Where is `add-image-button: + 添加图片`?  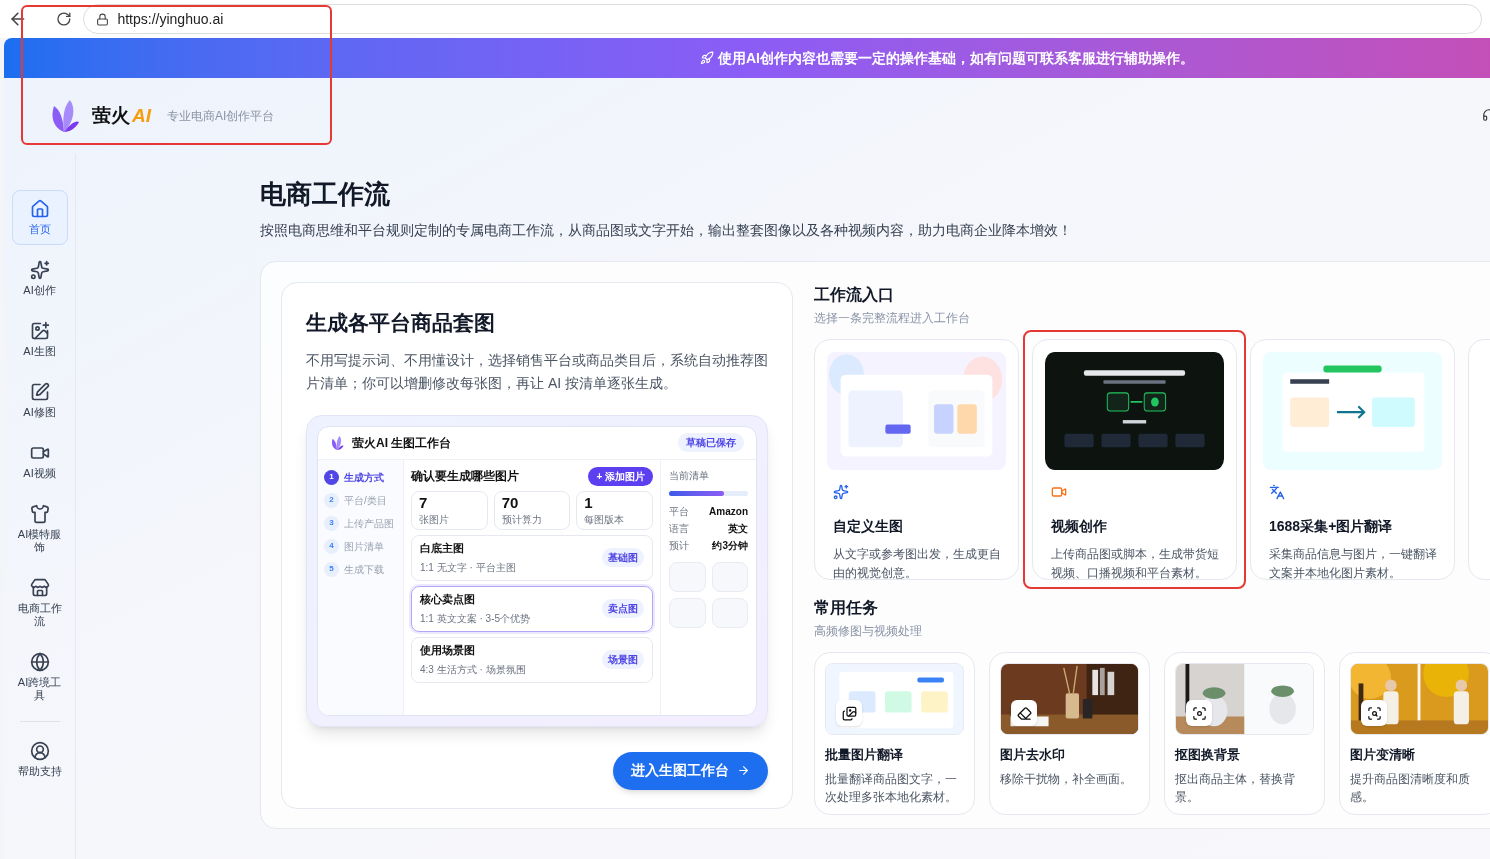 add-image-button: + 添加图片 is located at coordinates (620, 476).